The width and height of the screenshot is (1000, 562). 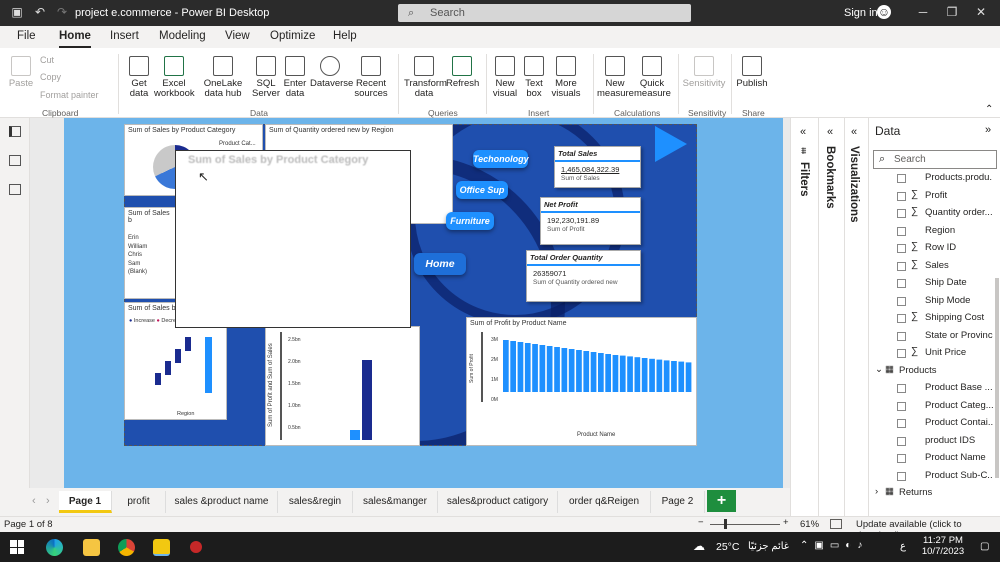 What do you see at coordinates (932, 353) in the screenshot?
I see `field-item: ∑ Unit Price` at bounding box center [932, 353].